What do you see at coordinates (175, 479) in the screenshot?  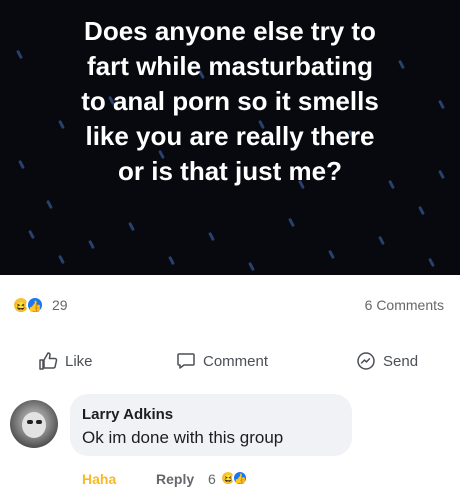 I see `reply-button: Reply` at bounding box center [175, 479].